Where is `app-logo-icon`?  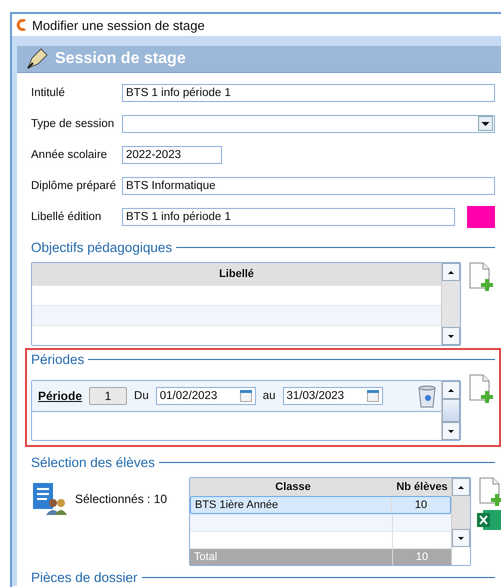
app-logo-icon is located at coordinates (21, 25).